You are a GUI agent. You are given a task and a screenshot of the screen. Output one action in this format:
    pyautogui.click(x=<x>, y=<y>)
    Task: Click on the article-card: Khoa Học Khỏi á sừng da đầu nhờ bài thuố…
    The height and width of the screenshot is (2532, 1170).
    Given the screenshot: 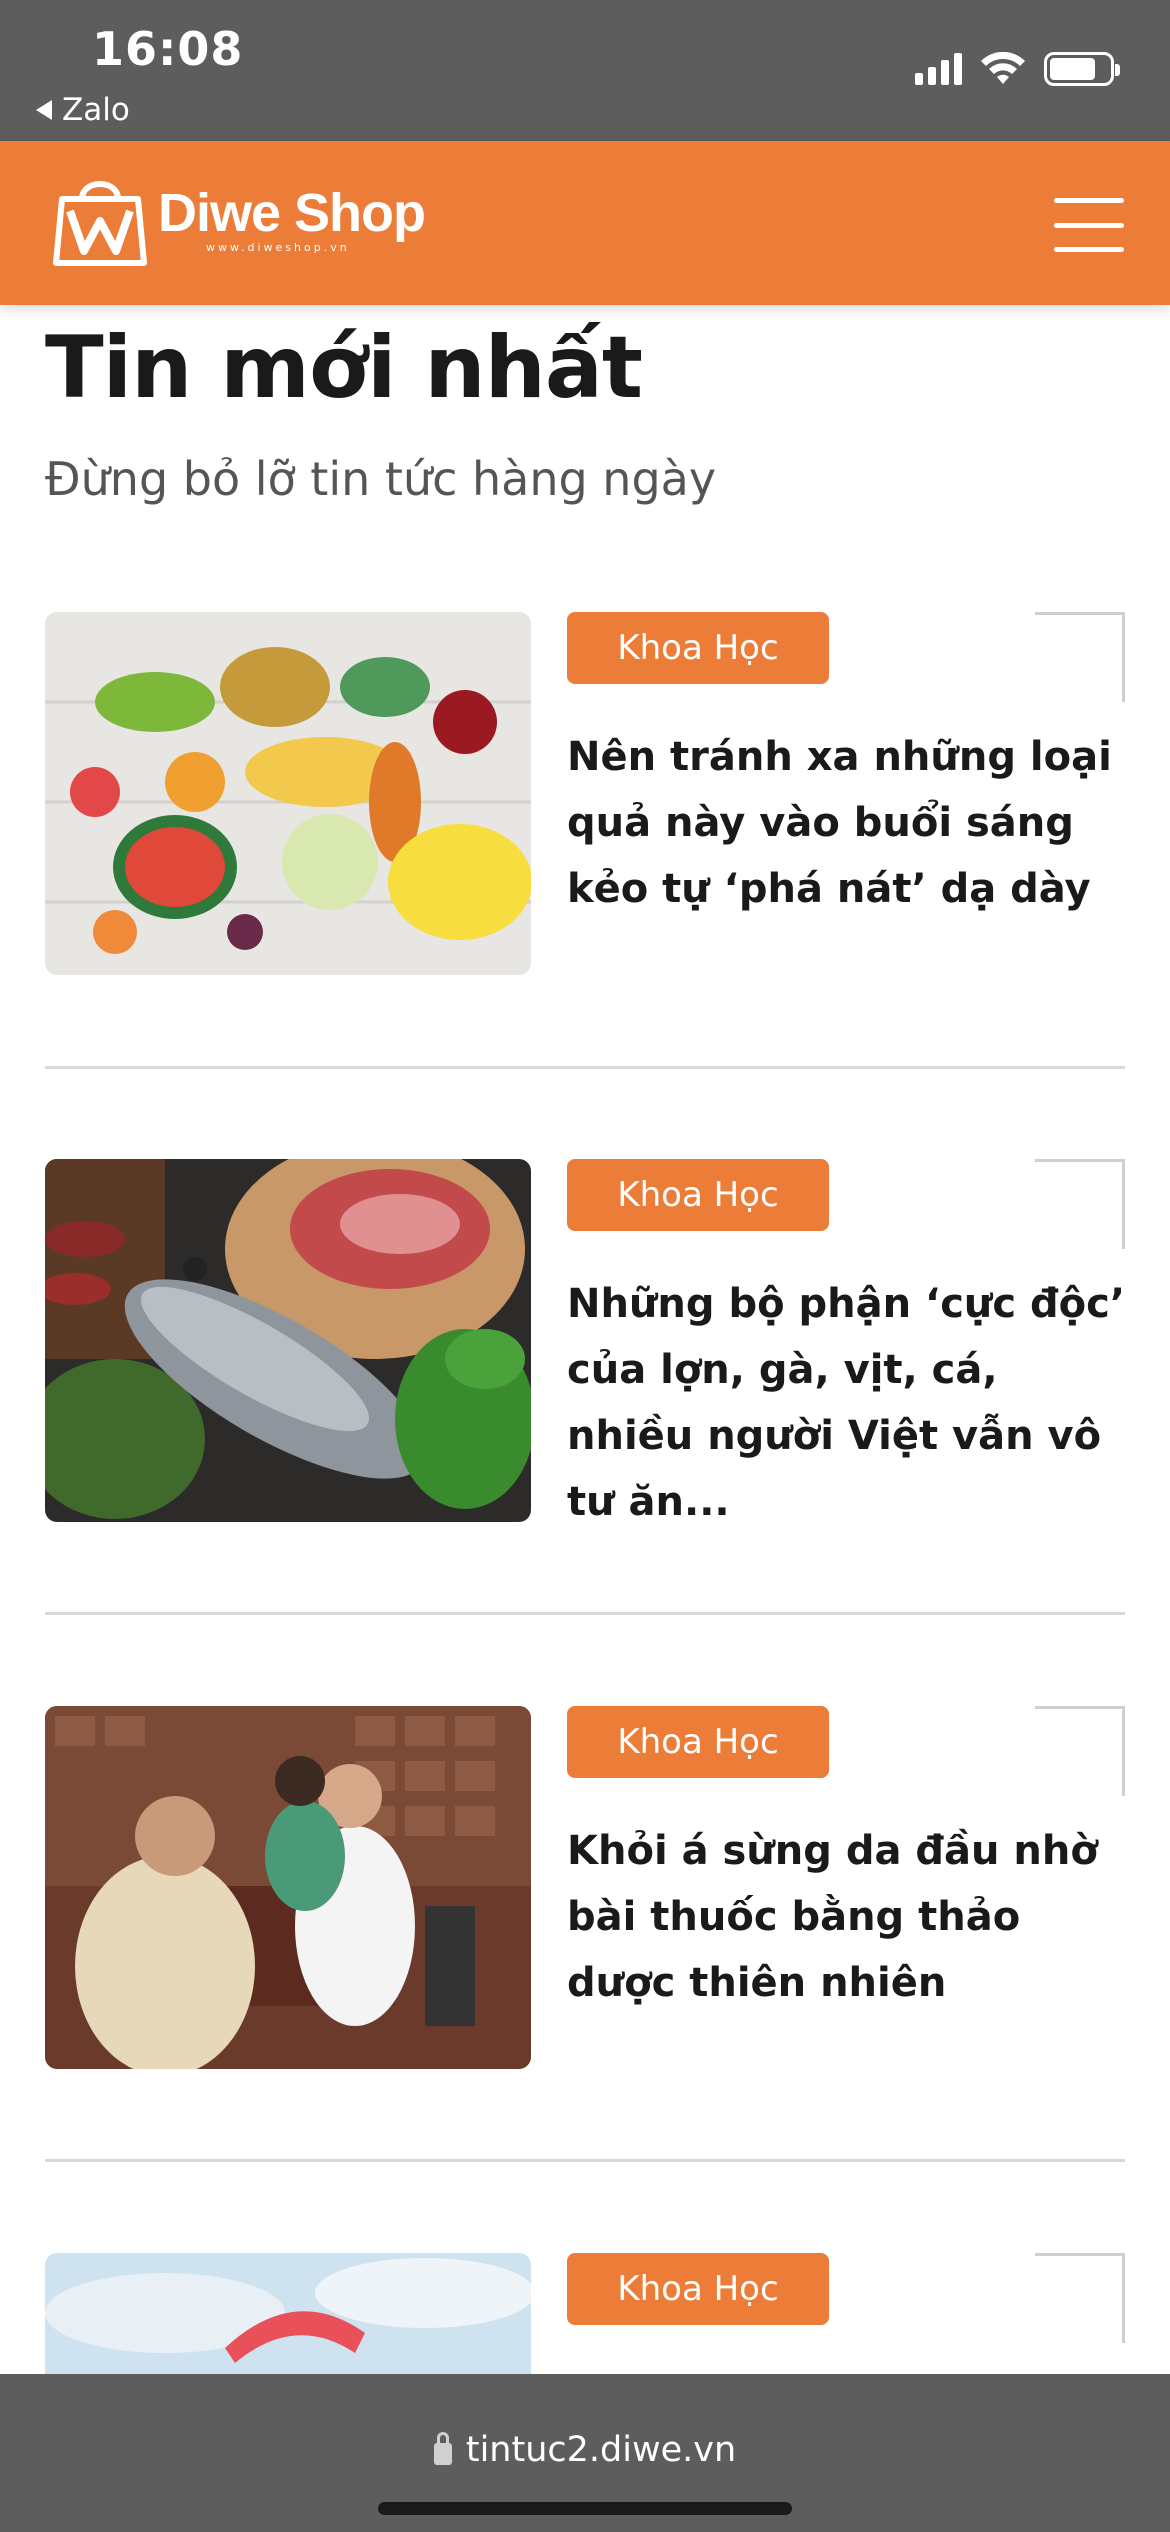 What is the action you would take?
    pyautogui.click(x=585, y=1888)
    